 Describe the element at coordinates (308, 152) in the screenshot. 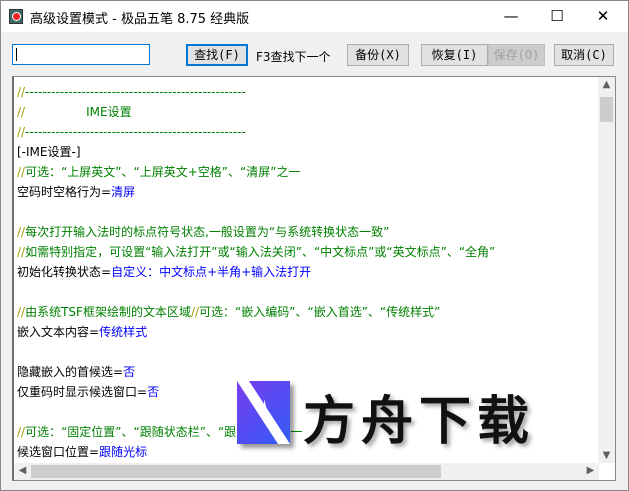

I see `editor-line: [-IME设置-]` at that location.